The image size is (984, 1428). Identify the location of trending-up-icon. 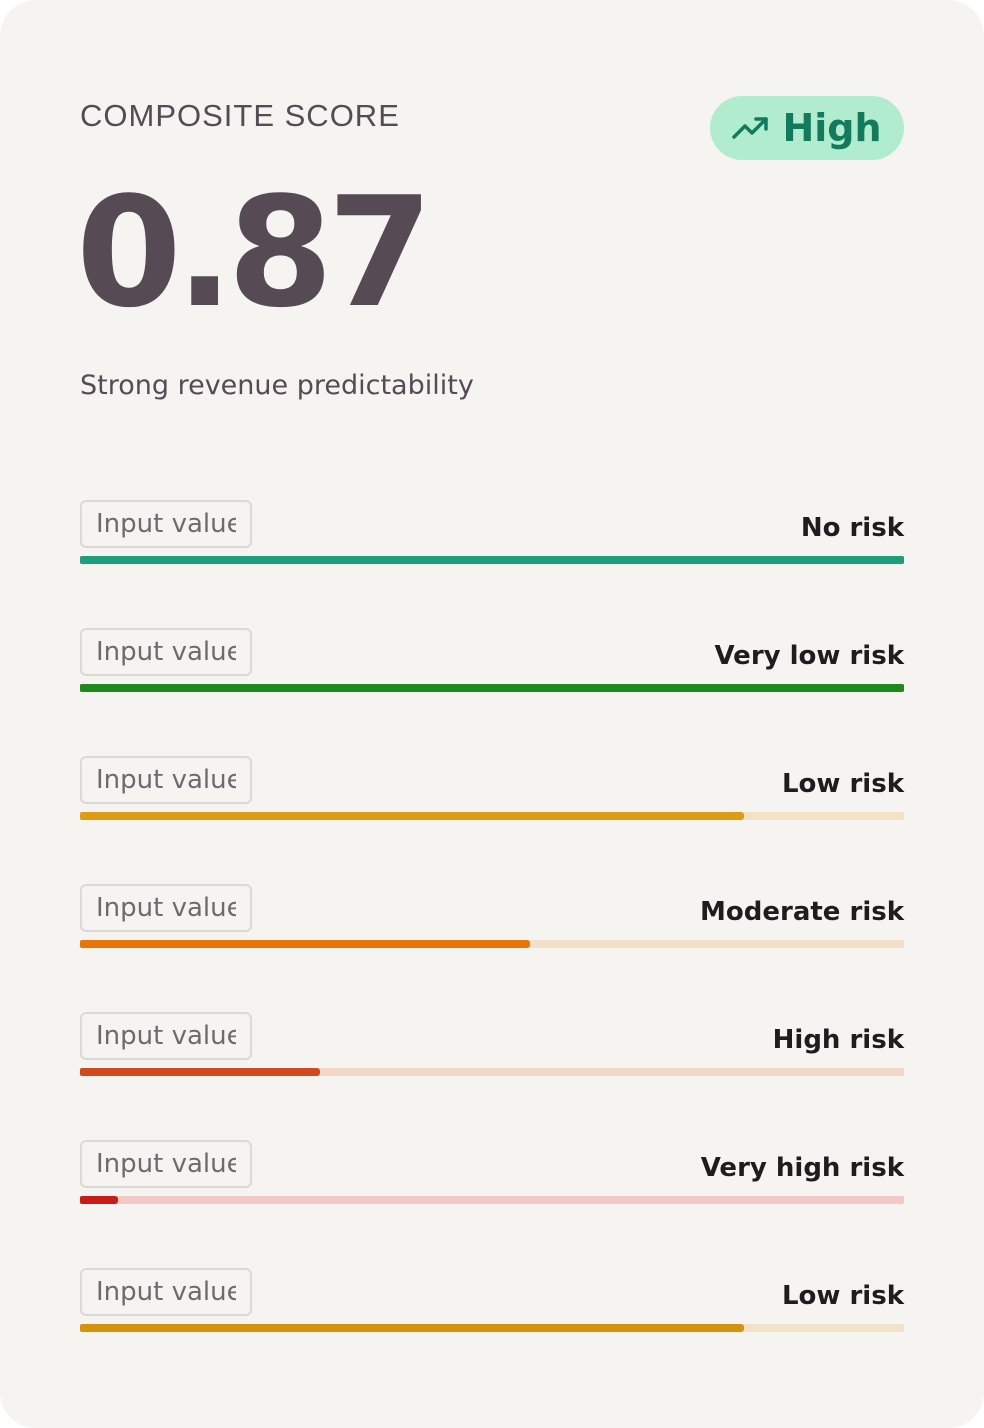
(751, 128).